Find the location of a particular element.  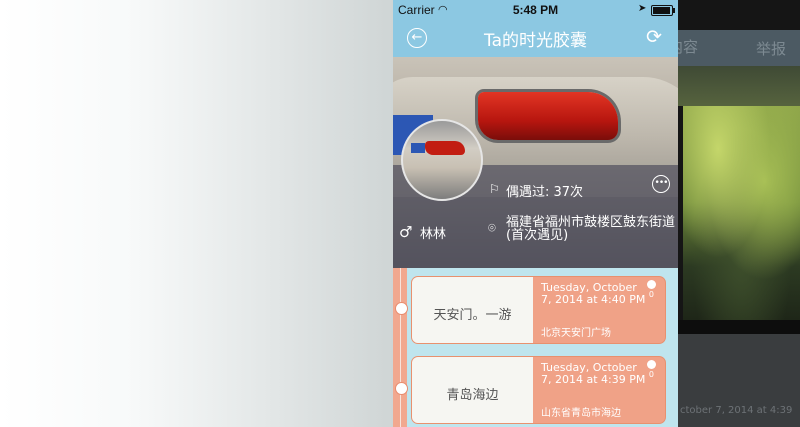

card-title-panel: 天安门。一游 is located at coordinates (472, 310).